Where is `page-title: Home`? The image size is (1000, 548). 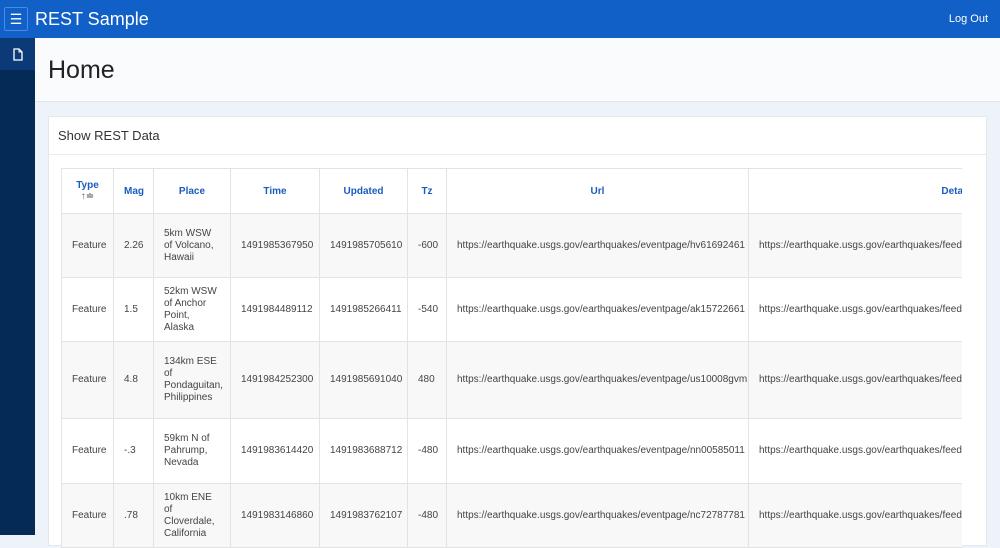 page-title: Home is located at coordinates (81, 70).